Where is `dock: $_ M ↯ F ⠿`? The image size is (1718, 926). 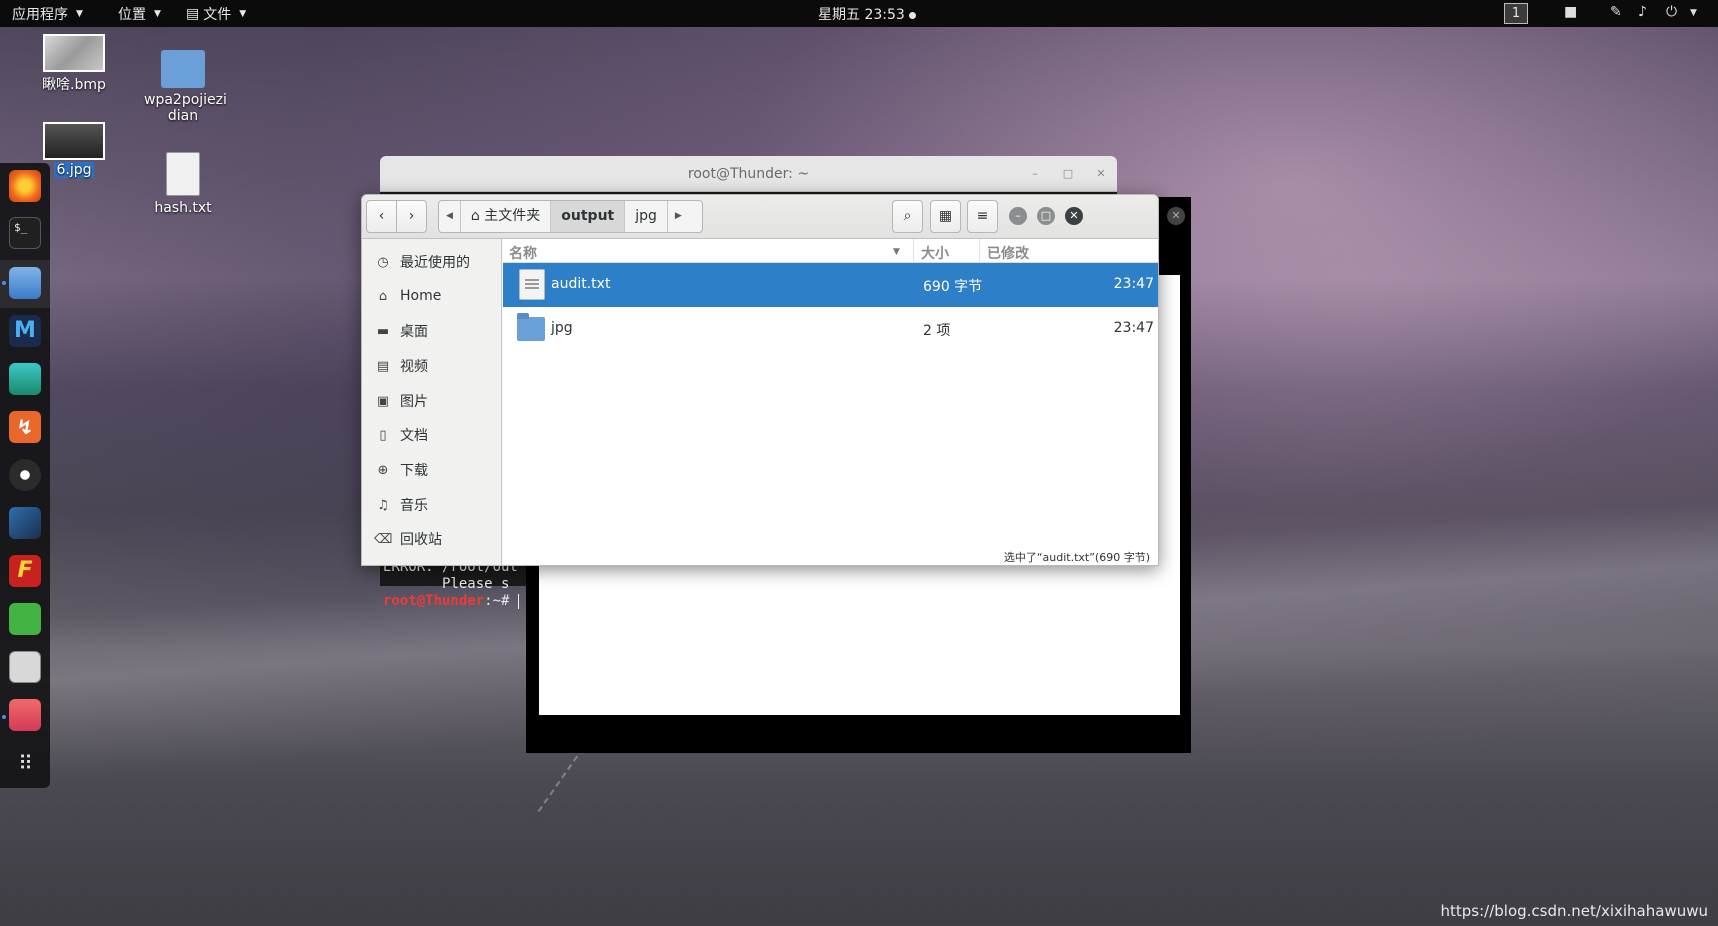 dock: $_ M ↯ F ⠿ is located at coordinates (25, 475).